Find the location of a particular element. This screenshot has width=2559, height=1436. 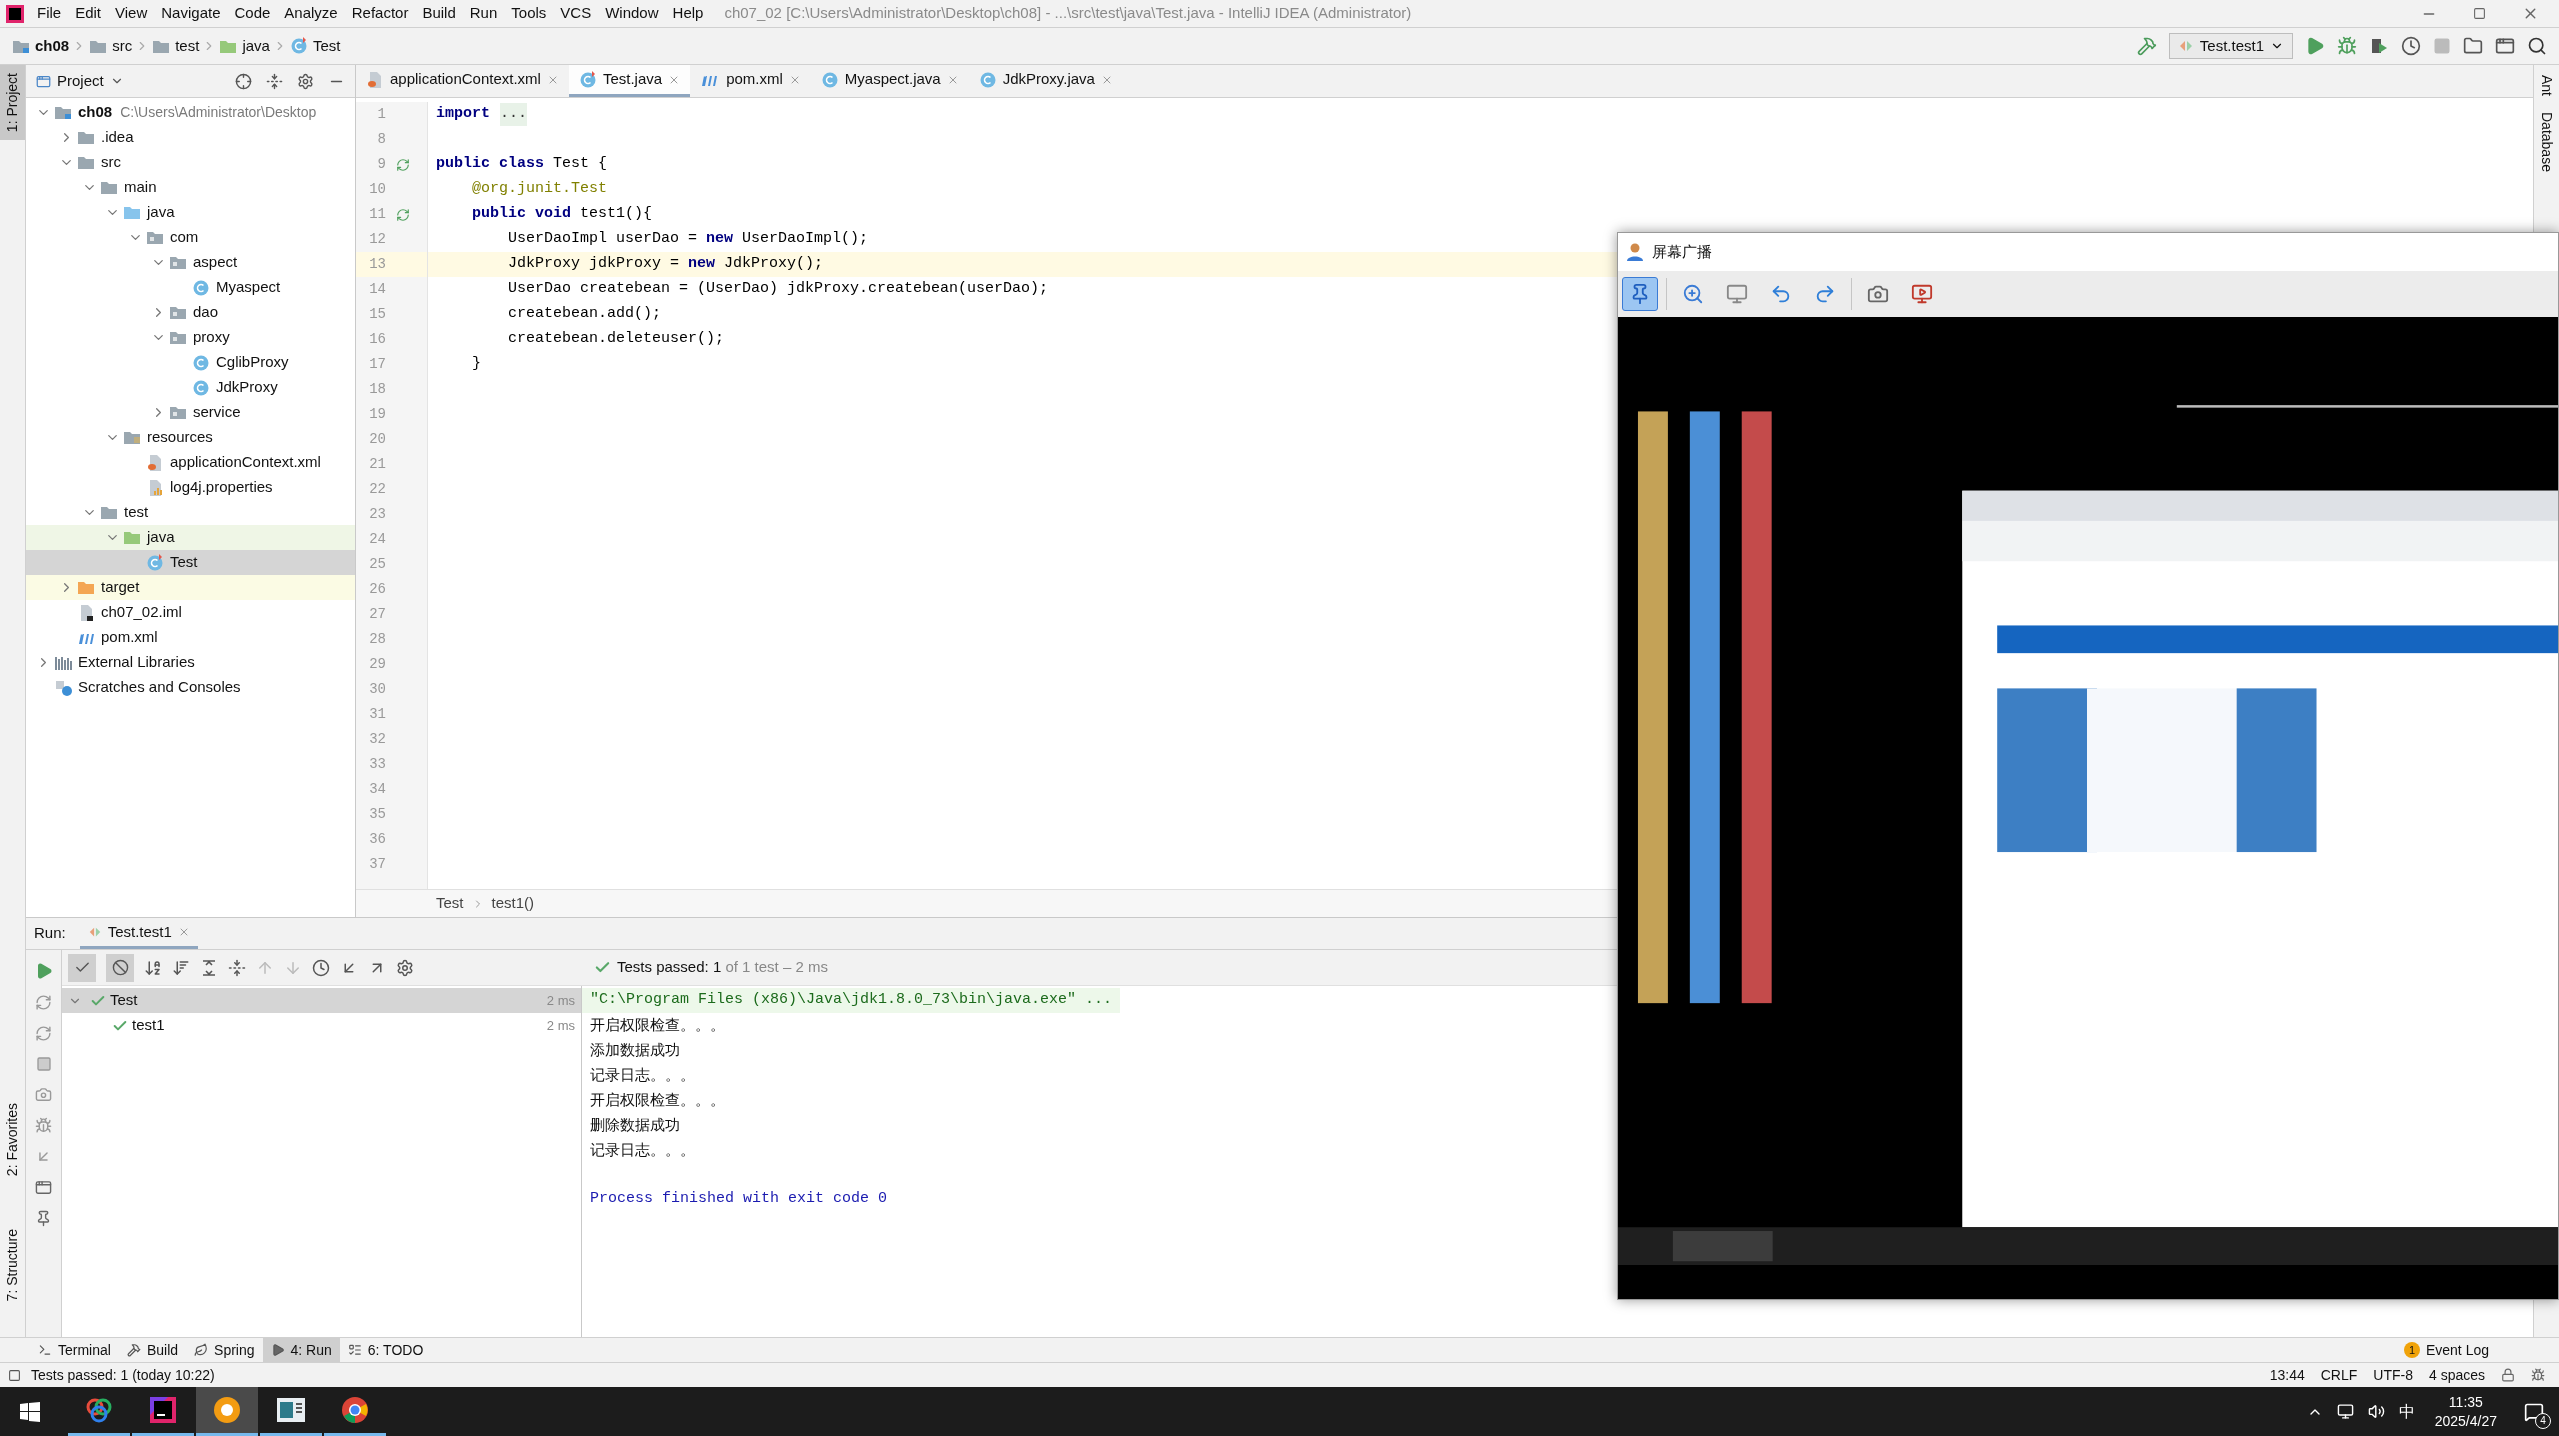

event-log-button: 1 Event Log is located at coordinates (2446, 1350).